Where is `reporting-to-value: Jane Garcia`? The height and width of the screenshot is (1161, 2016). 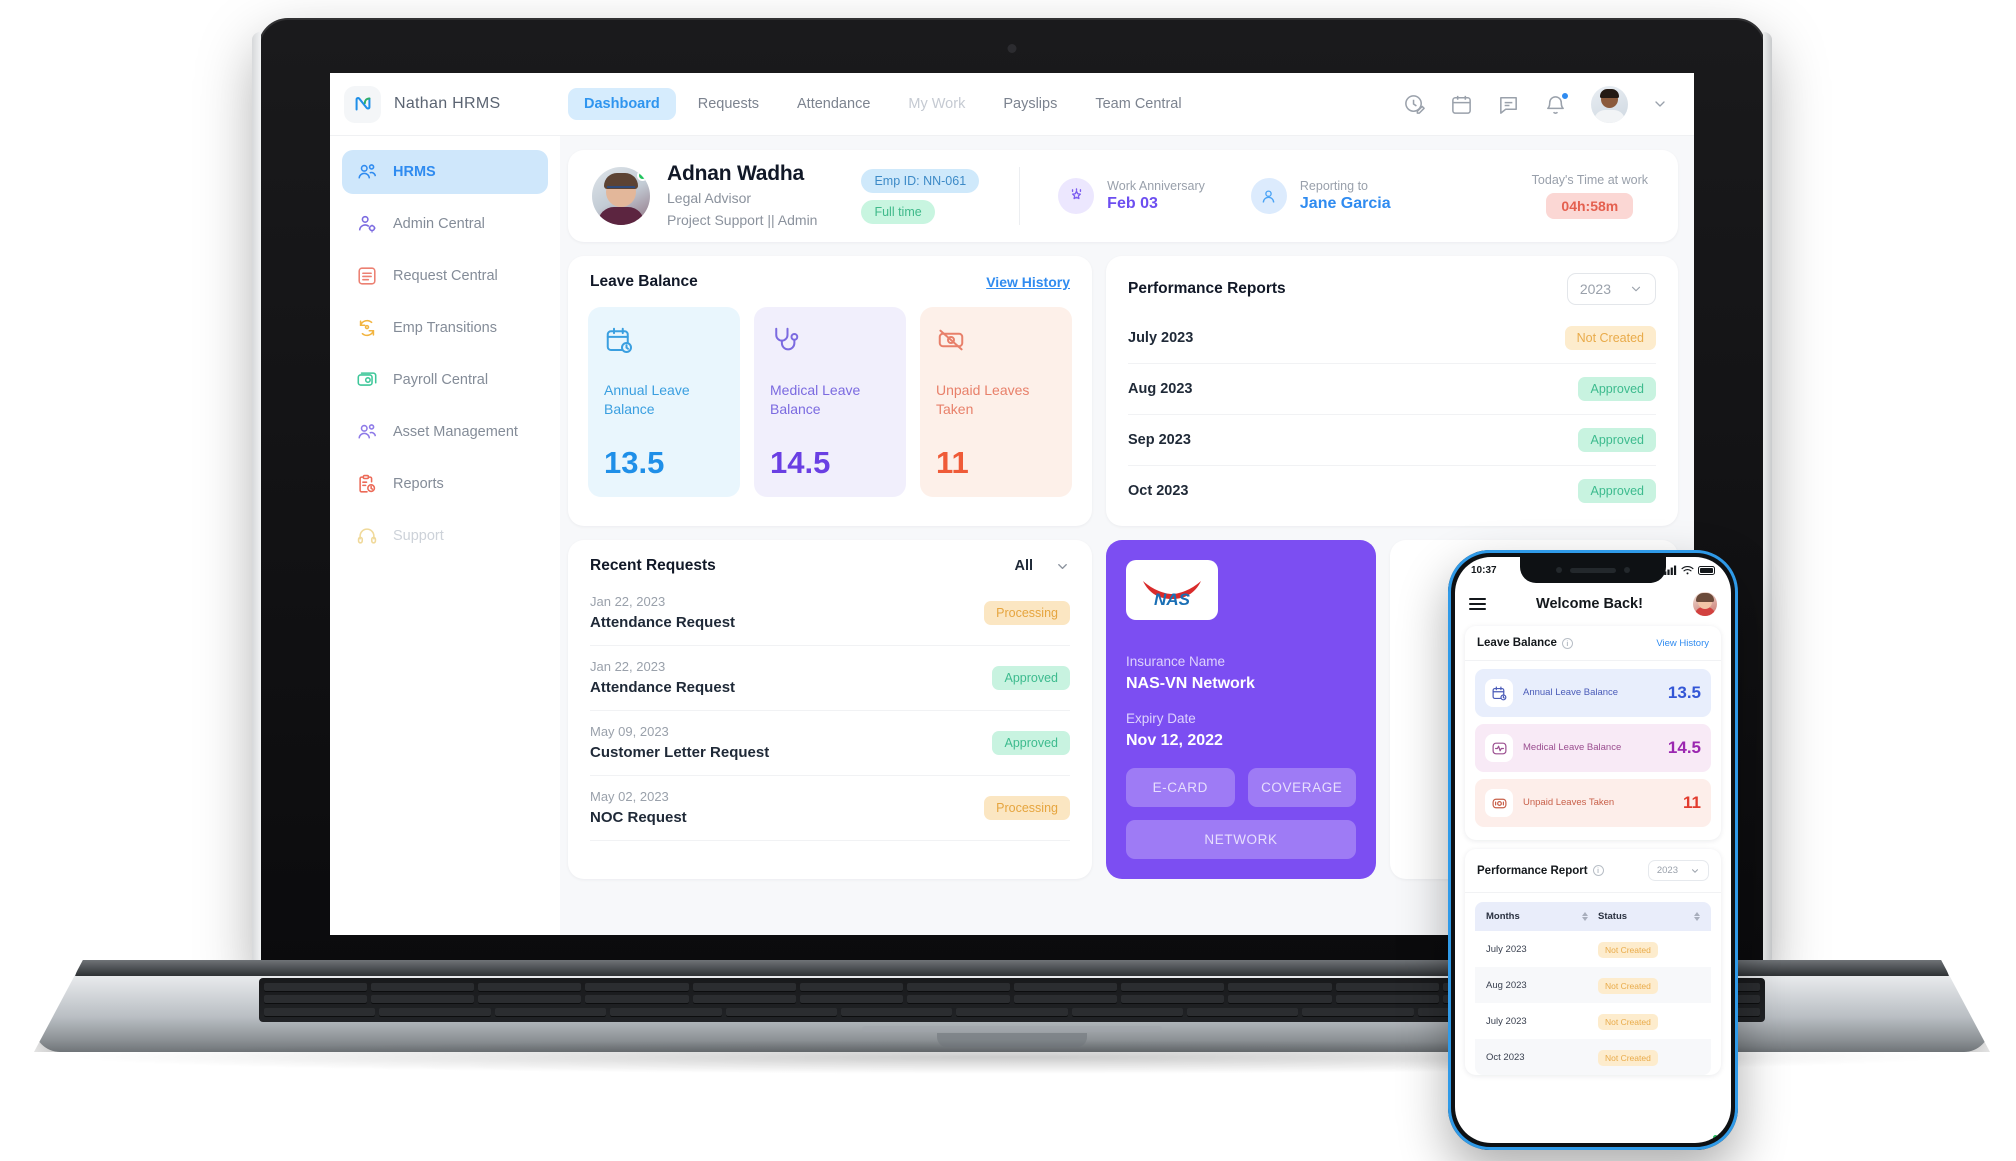
reporting-to-value: Jane Garcia is located at coordinates (1345, 203).